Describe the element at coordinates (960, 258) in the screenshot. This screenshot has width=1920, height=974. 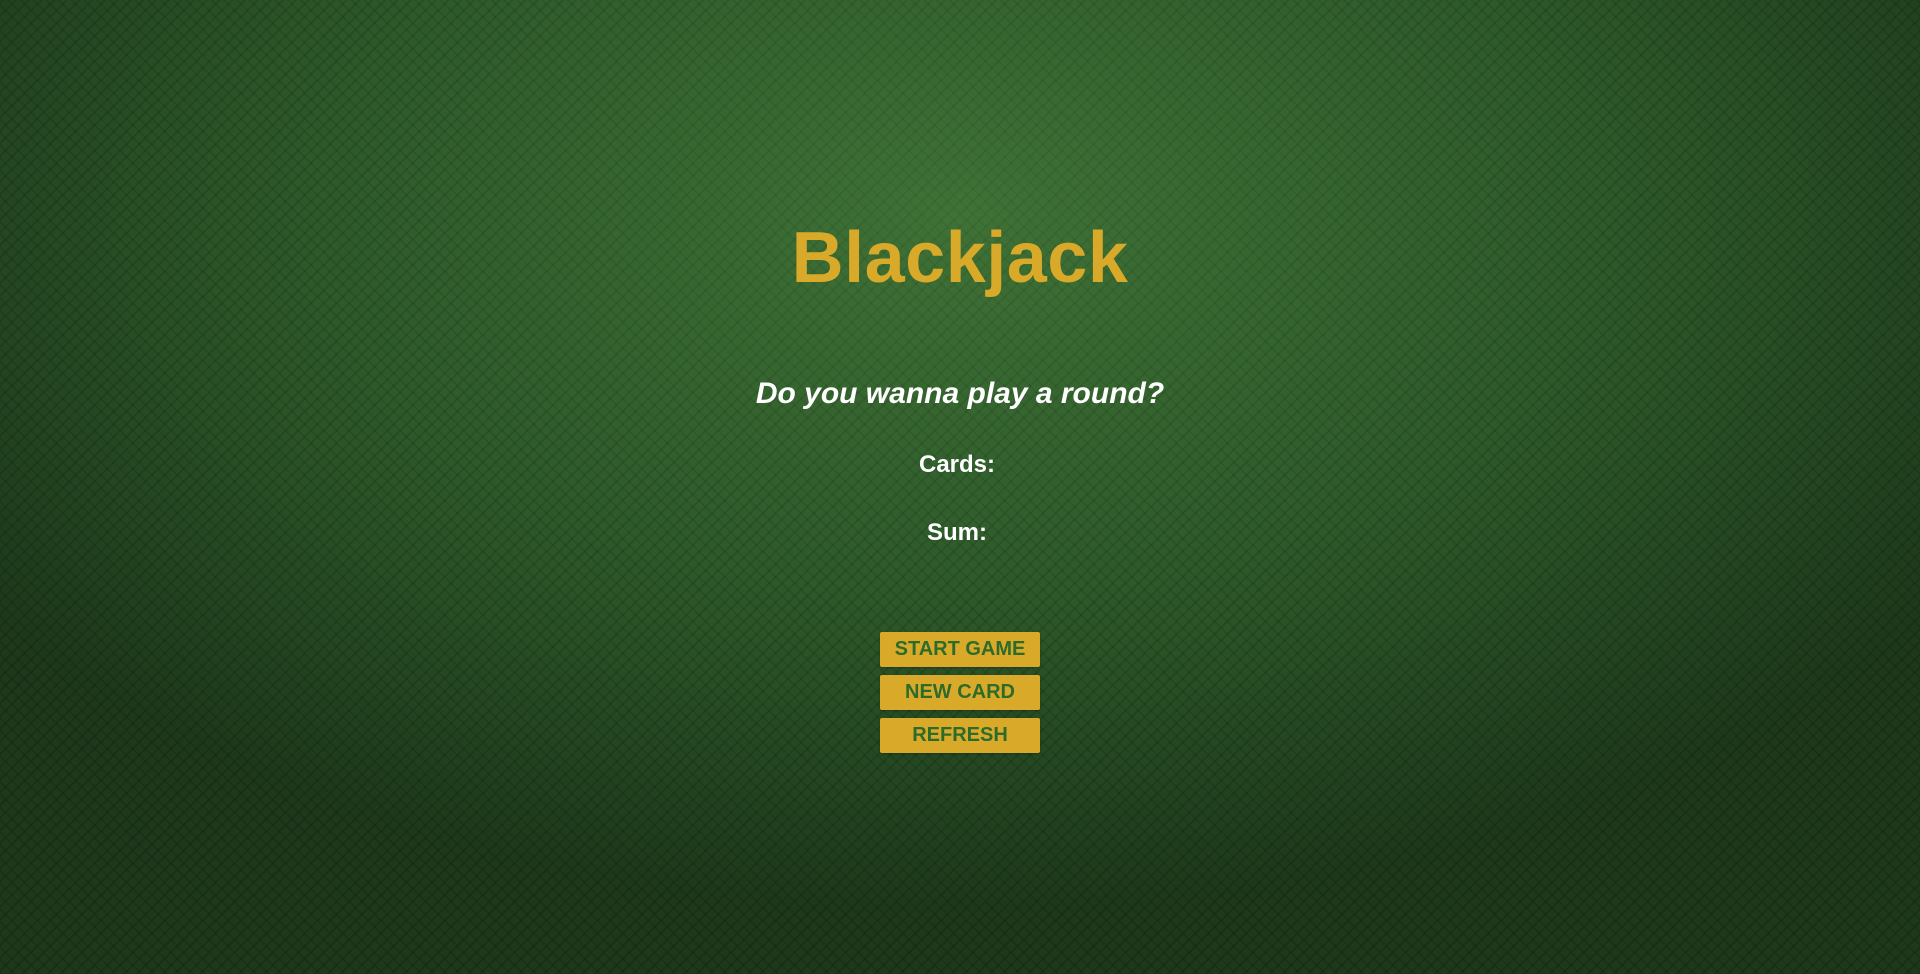
I see `game-title: Blackjack` at that location.